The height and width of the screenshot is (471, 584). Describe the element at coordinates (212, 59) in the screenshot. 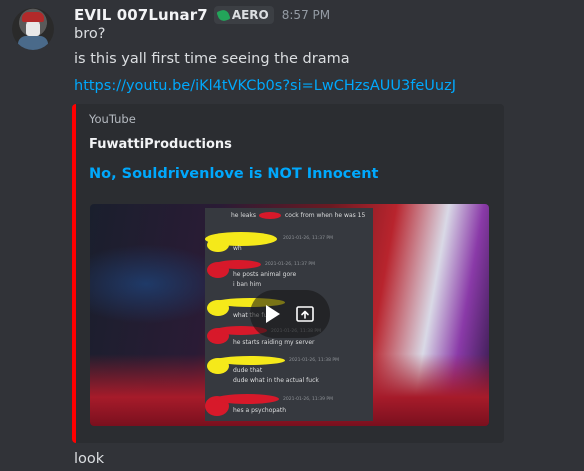

I see `message-line-2: is this yall first time seeing the drama` at that location.